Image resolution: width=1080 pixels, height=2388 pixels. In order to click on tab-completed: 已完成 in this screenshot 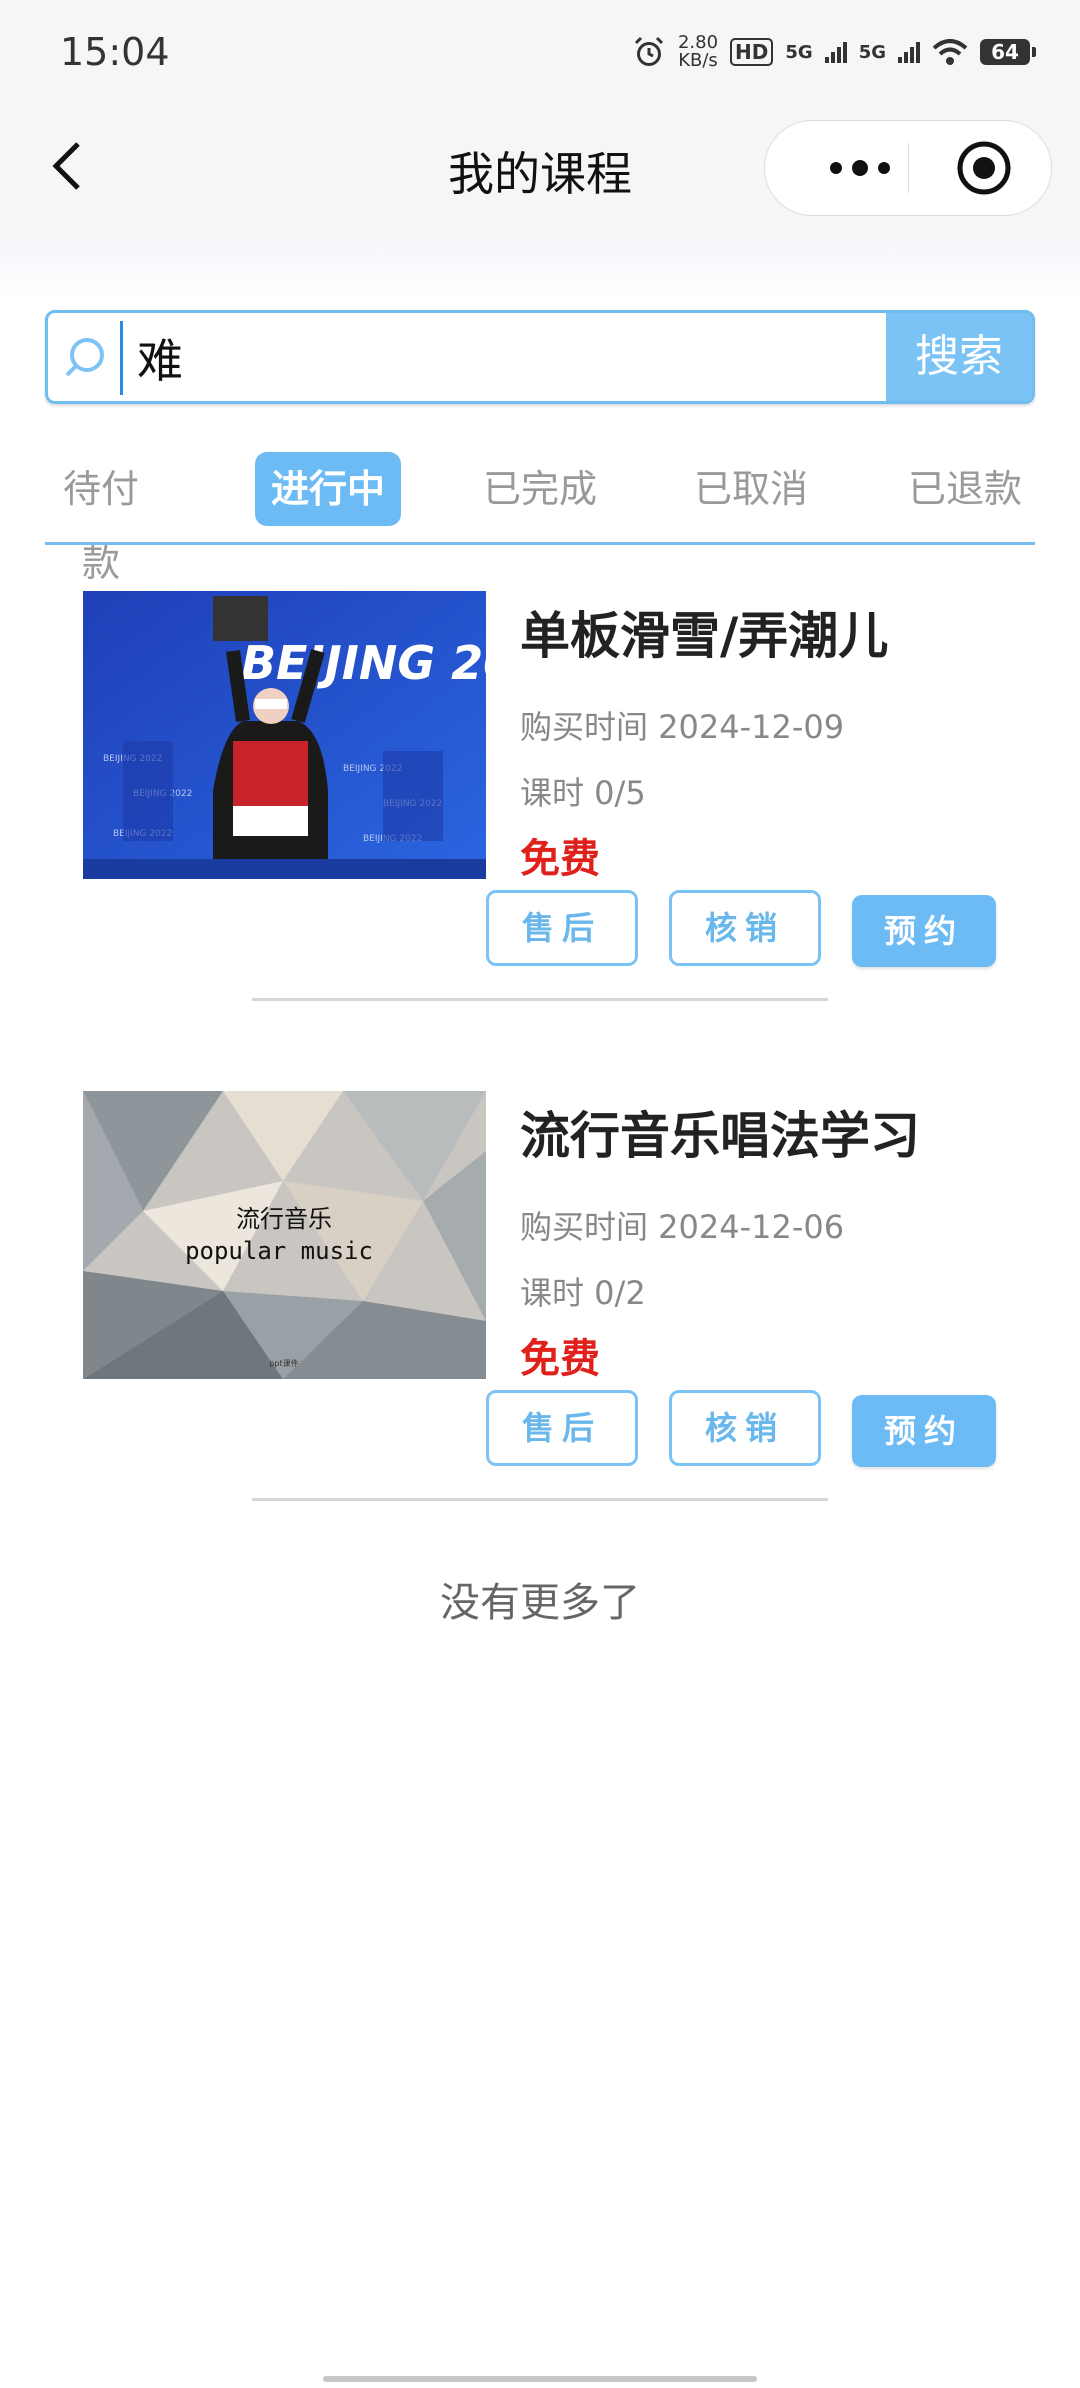, I will do `click(540, 489)`.